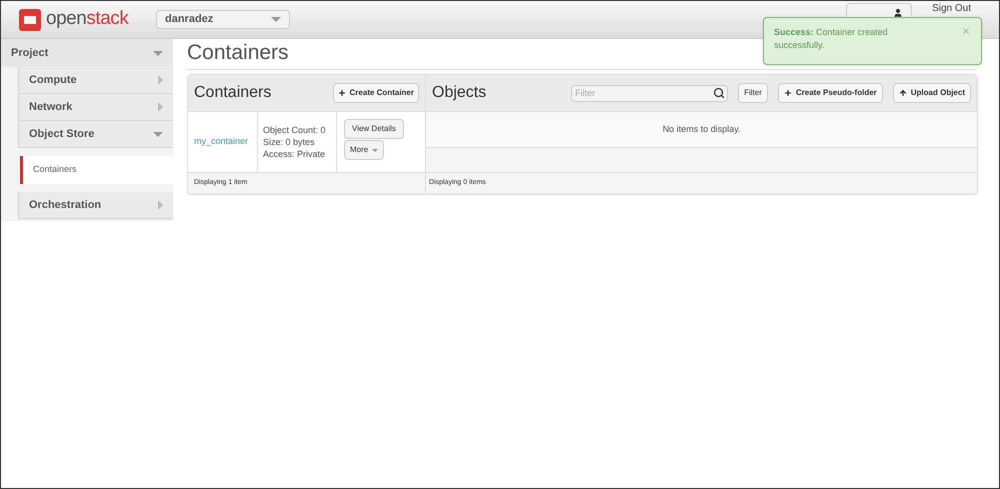 This screenshot has height=489, width=1000. Describe the element at coordinates (289, 142) in the screenshot. I see `container-detail: Size: 0 bytes` at that location.